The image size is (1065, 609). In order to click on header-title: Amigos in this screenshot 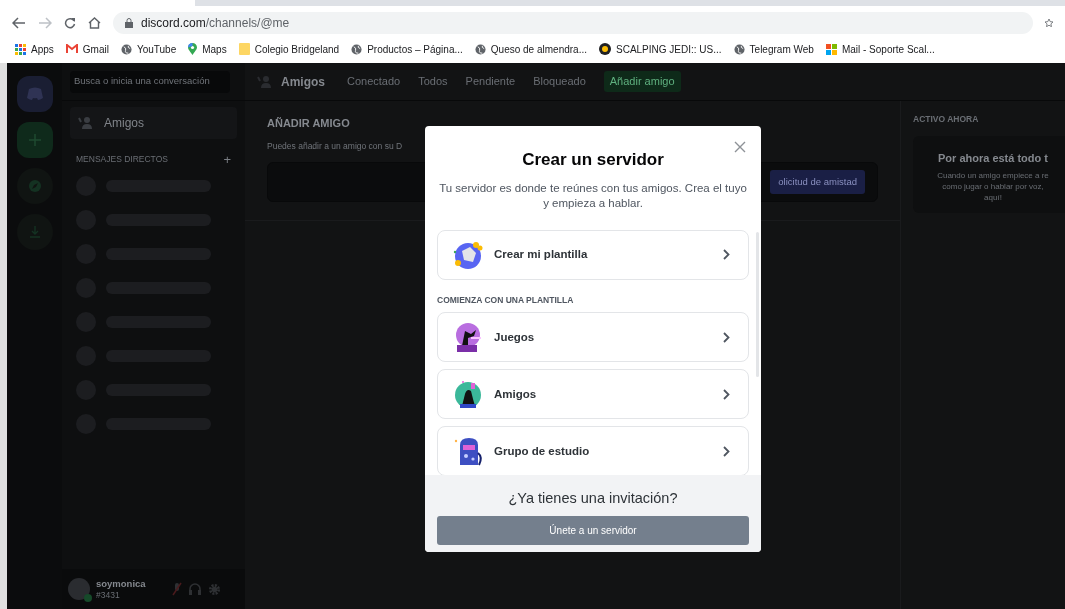, I will do `click(303, 82)`.